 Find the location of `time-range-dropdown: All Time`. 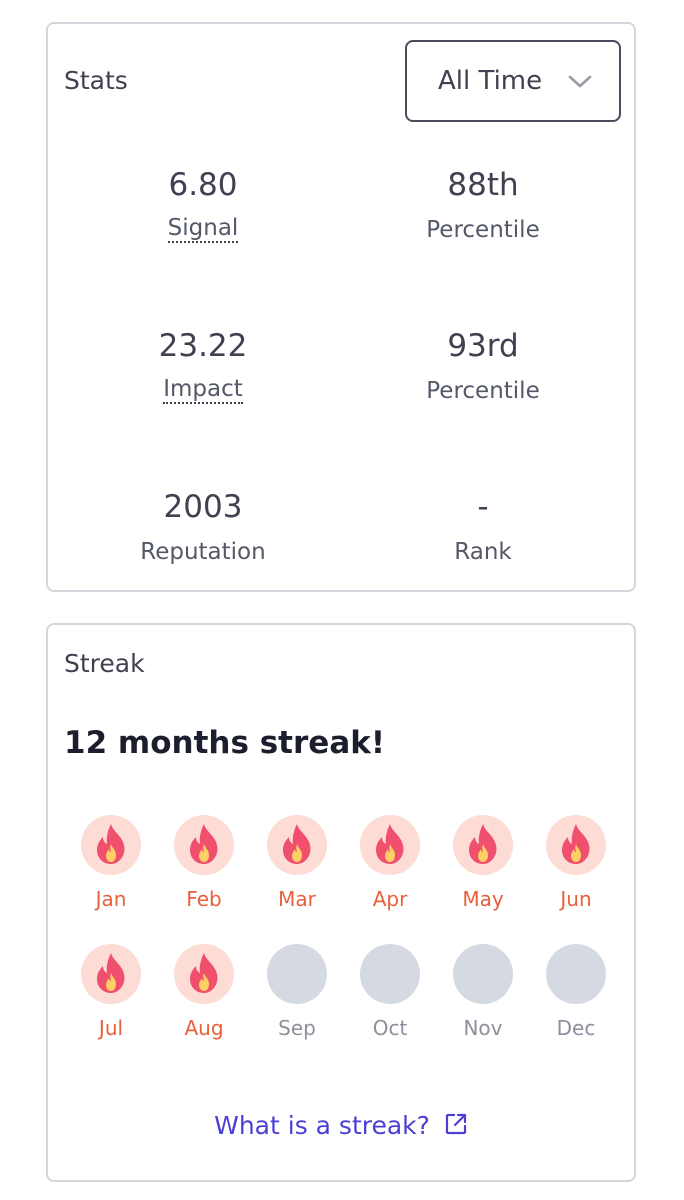

time-range-dropdown: All Time is located at coordinates (513, 81).